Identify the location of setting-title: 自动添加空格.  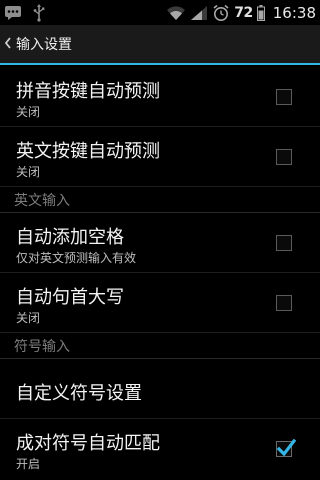
(70, 237).